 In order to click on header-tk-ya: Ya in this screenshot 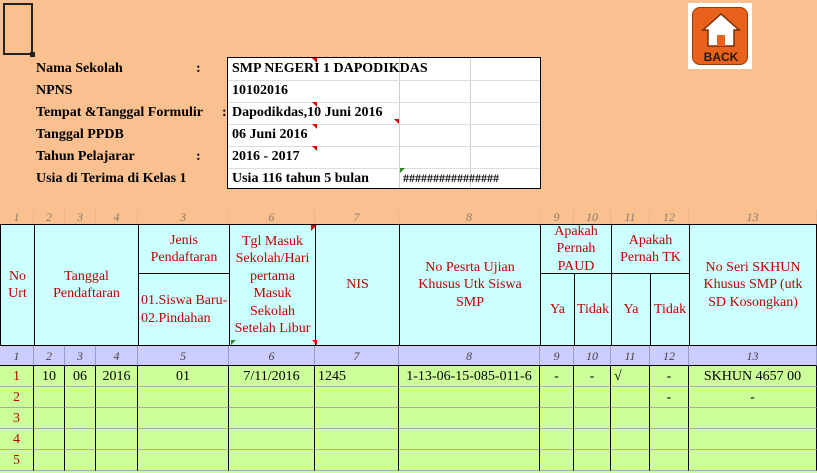, I will do `click(631, 309)`.